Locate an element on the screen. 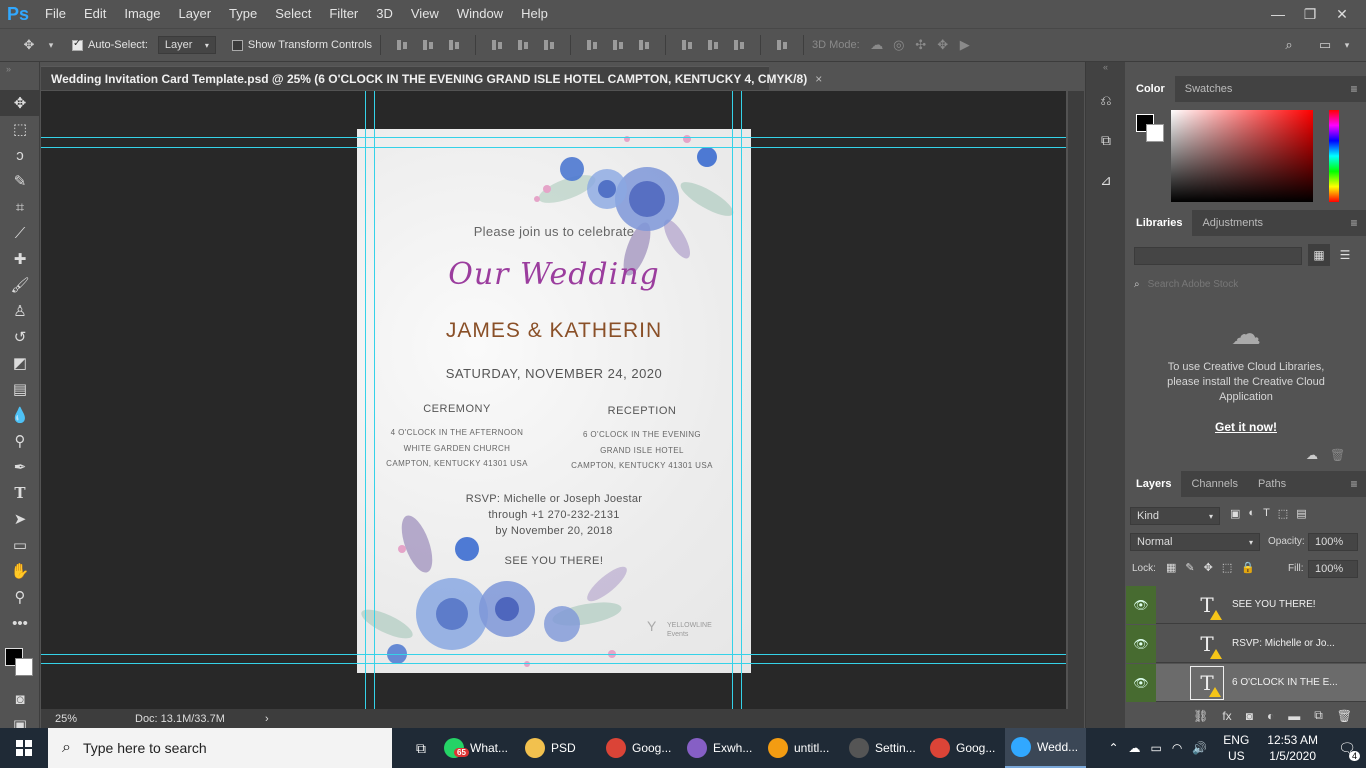 This screenshot has width=1366, height=768. tab-swatches: Swatches is located at coordinates (1209, 89).